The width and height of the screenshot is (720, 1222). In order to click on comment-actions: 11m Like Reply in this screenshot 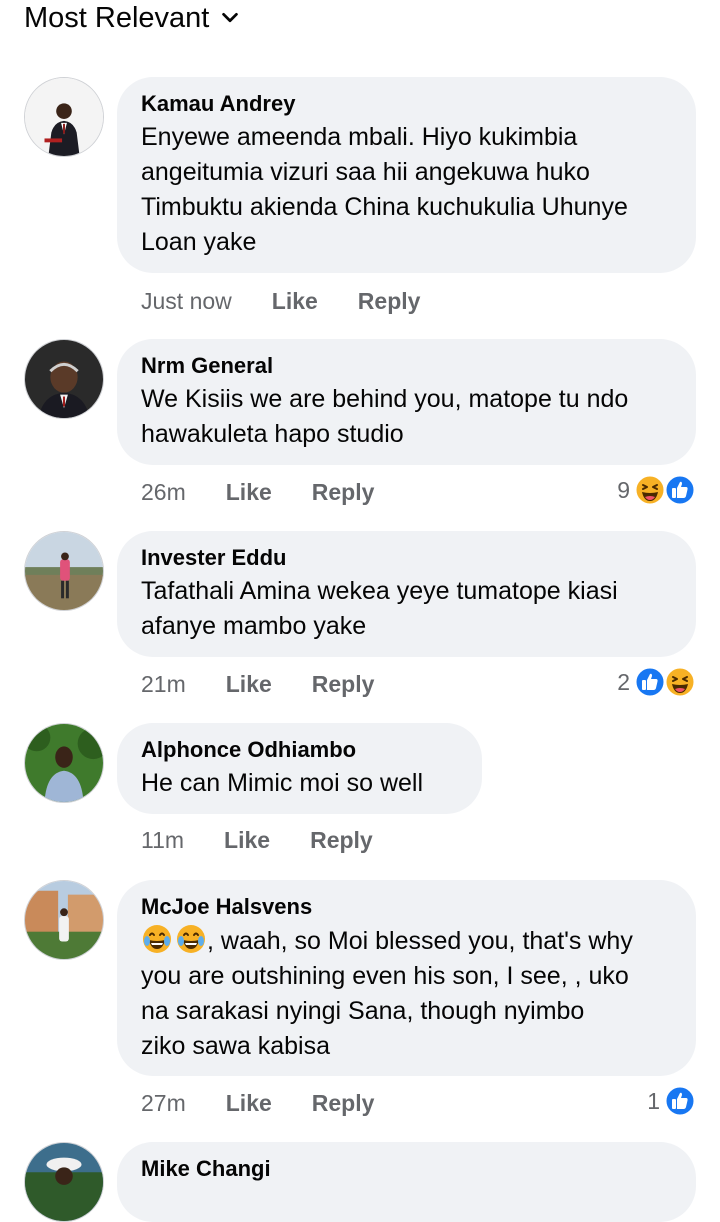, I will do `click(277, 840)`.